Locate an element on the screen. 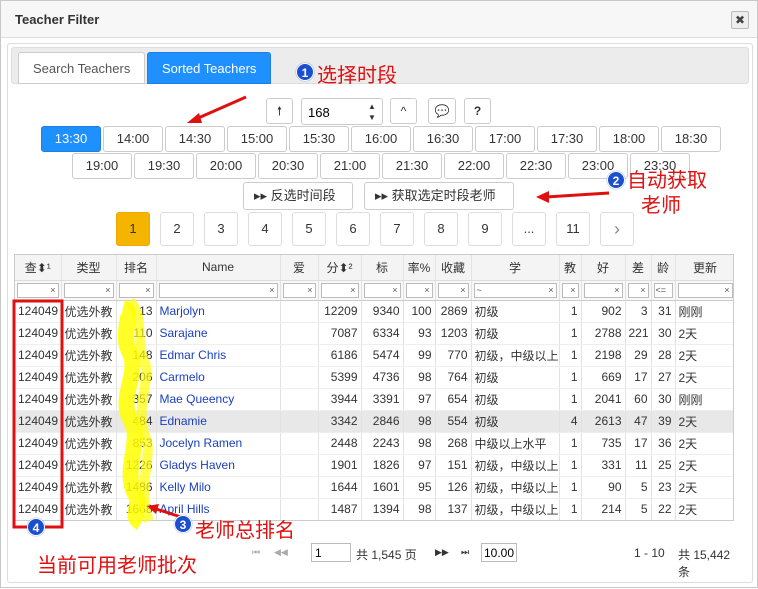  column-header: 龄 is located at coordinates (663, 268).